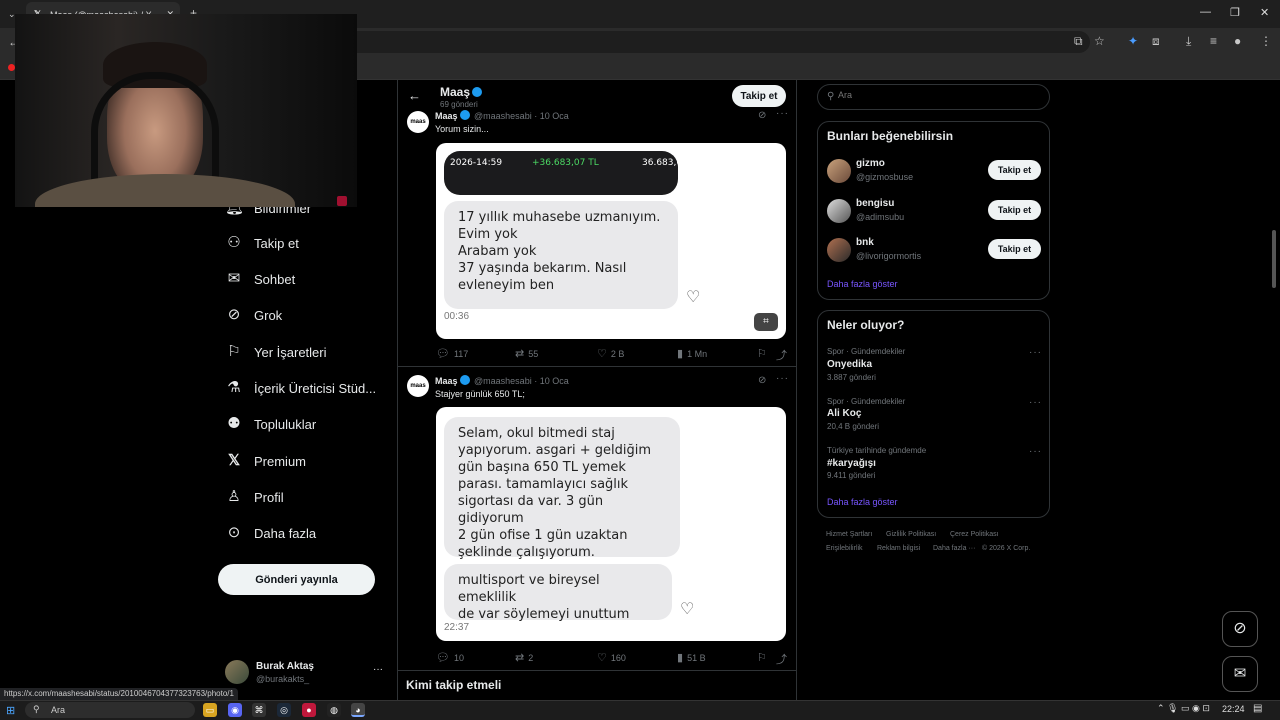  Describe the element at coordinates (275, 352) in the screenshot. I see `nav-item-bookmarks: ⚐ Yer İşaretleri` at that location.